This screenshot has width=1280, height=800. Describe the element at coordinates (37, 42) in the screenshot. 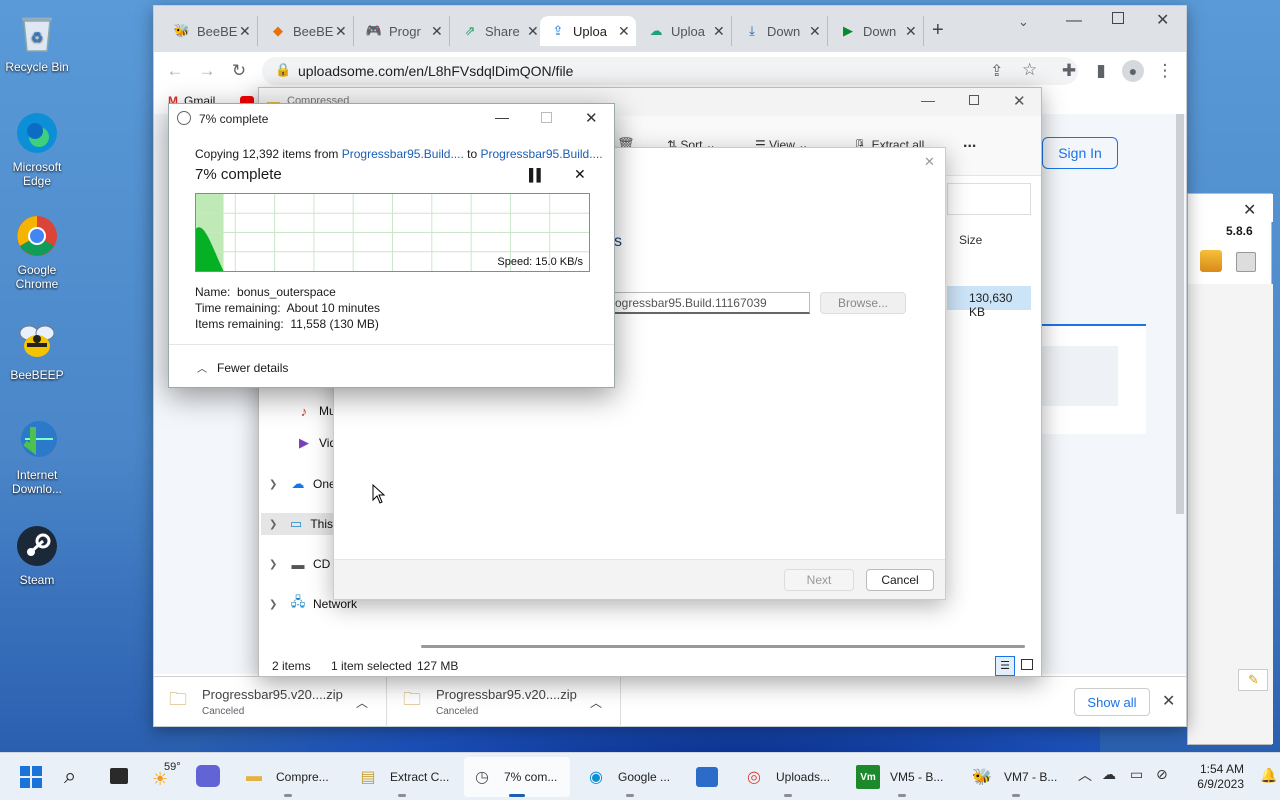

I see `desktop-icon-recycle-bin: ♻ Recycle Bin` at that location.